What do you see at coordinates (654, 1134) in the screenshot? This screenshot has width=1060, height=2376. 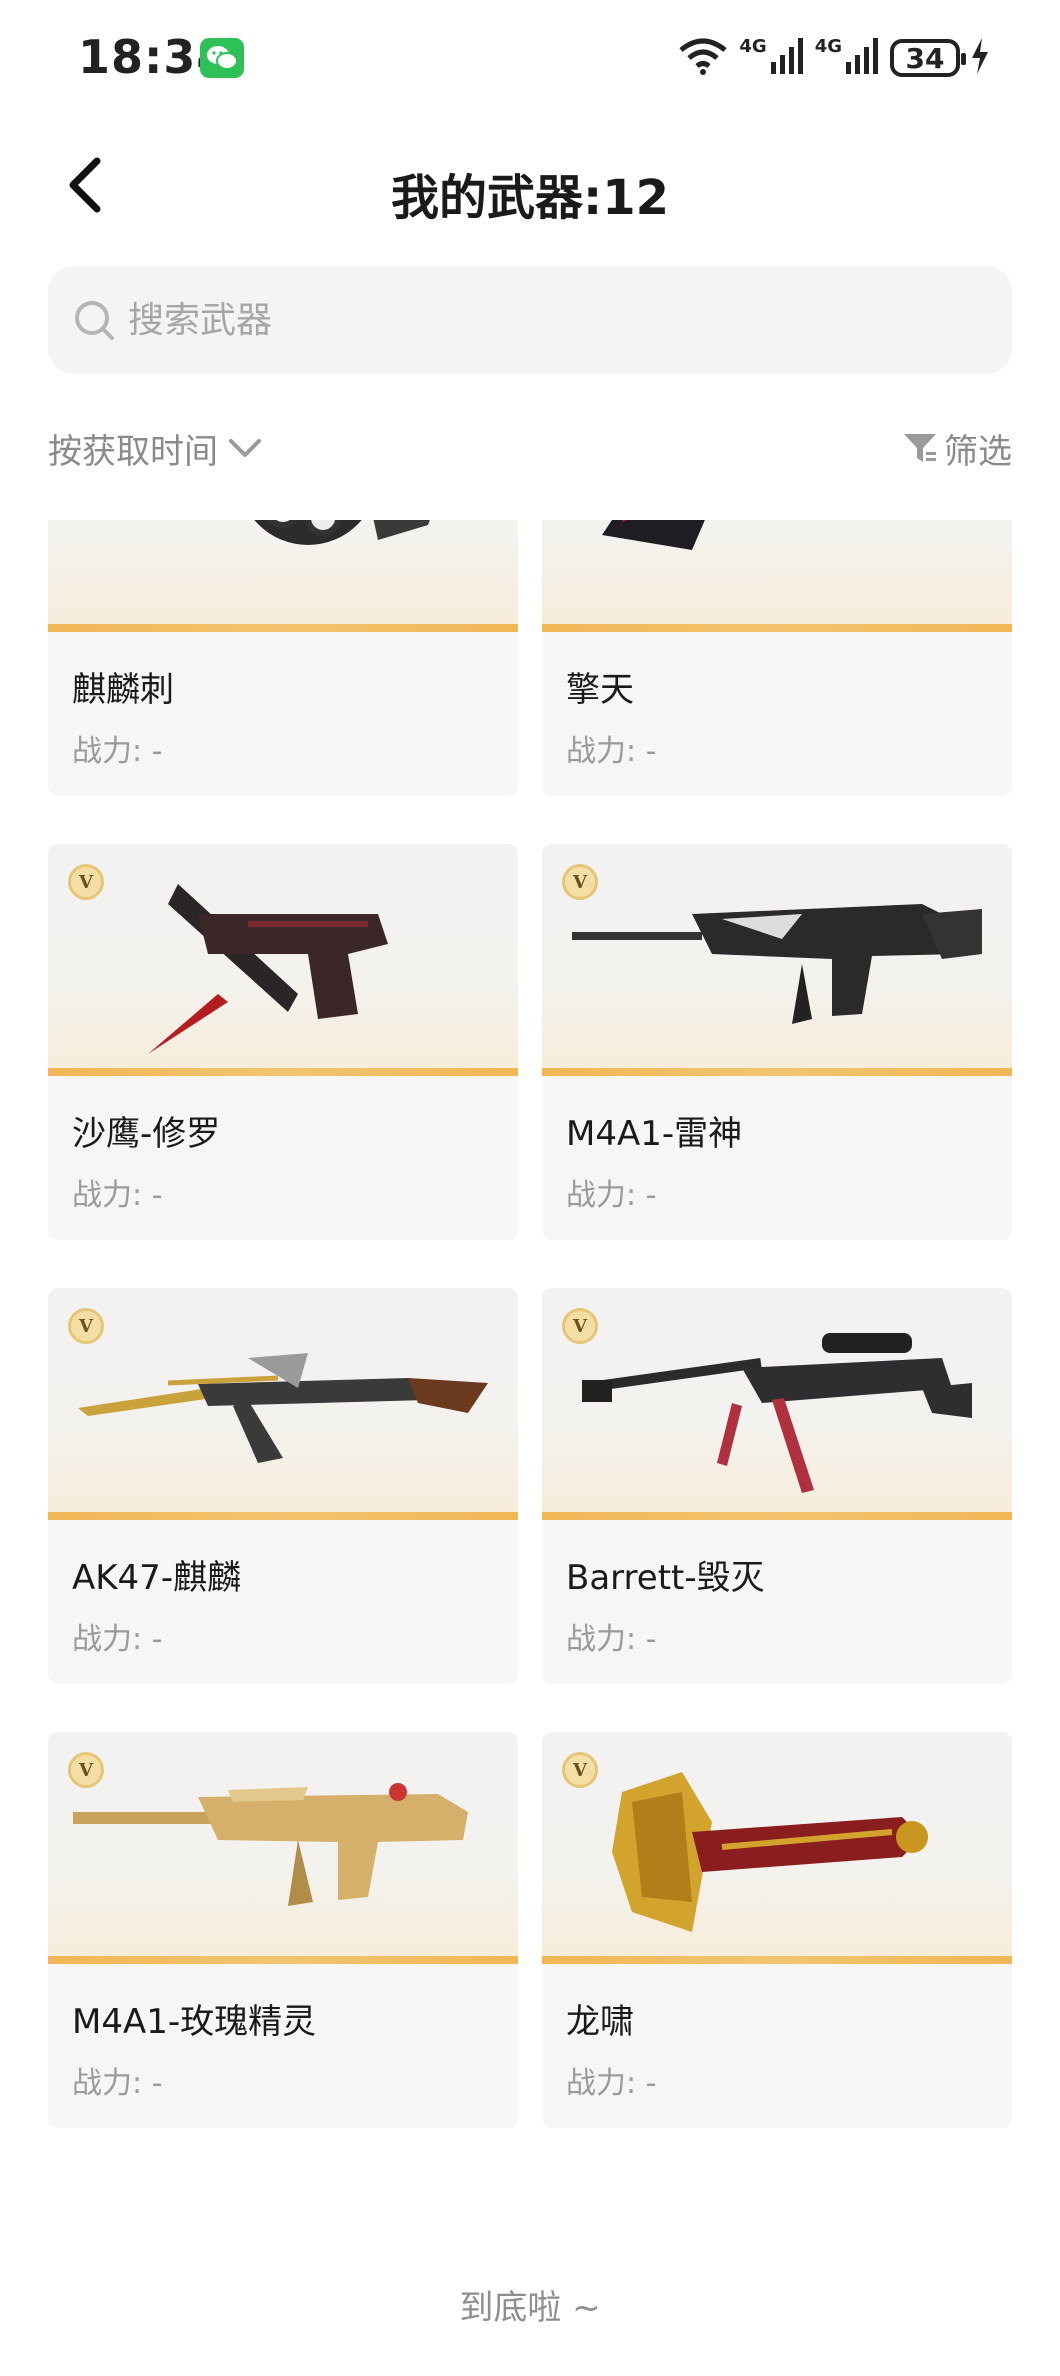 I see `weapon-name: M4A1-雷神` at bounding box center [654, 1134].